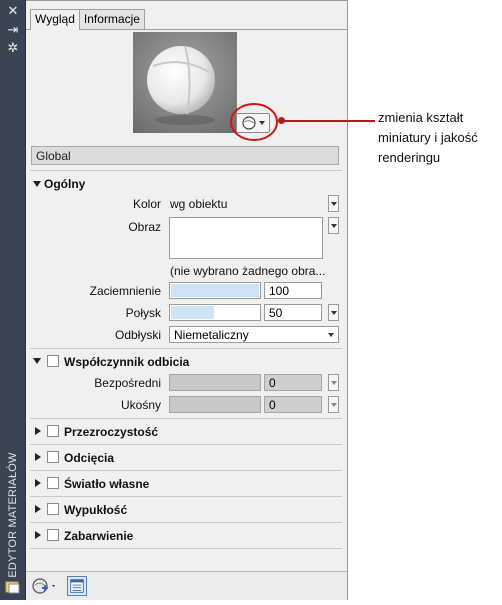 The image size is (502, 605). What do you see at coordinates (137, 335) in the screenshot?
I see `highlights-label: Odbłyski` at bounding box center [137, 335].